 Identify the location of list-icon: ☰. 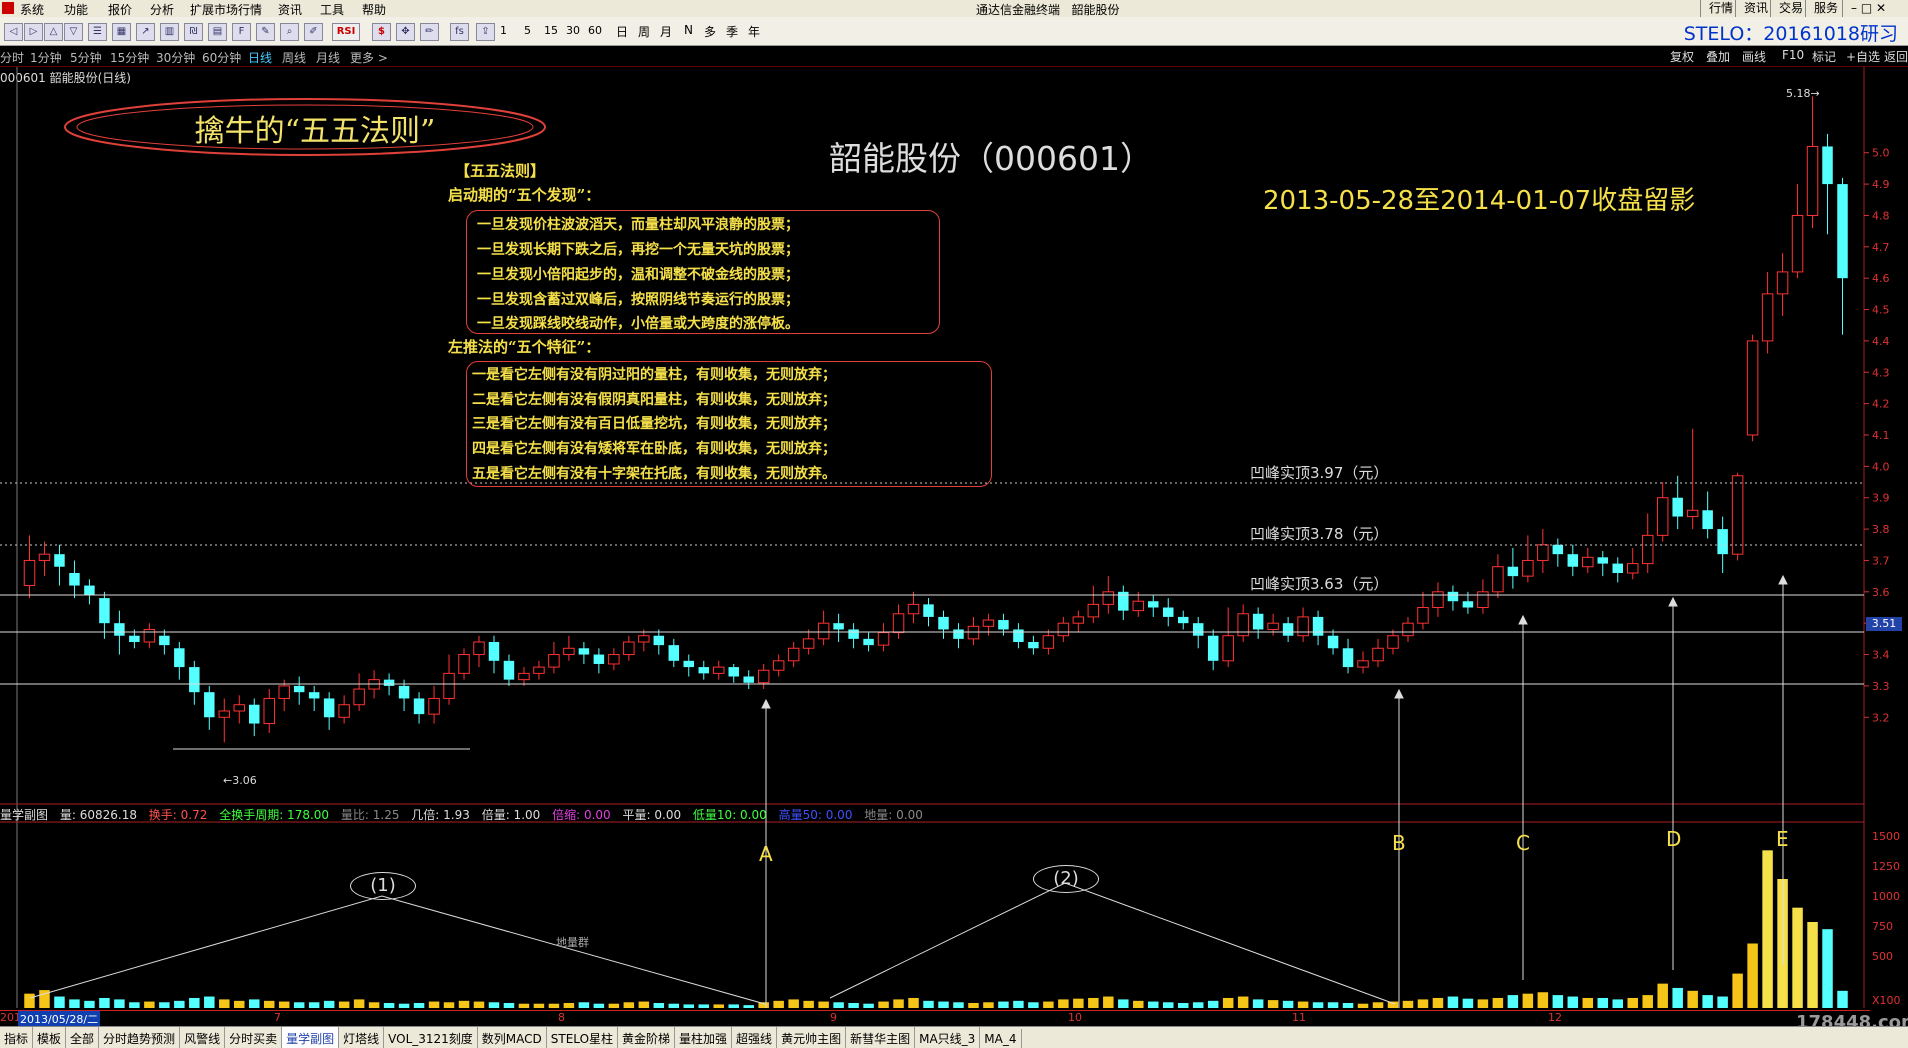
(97, 32).